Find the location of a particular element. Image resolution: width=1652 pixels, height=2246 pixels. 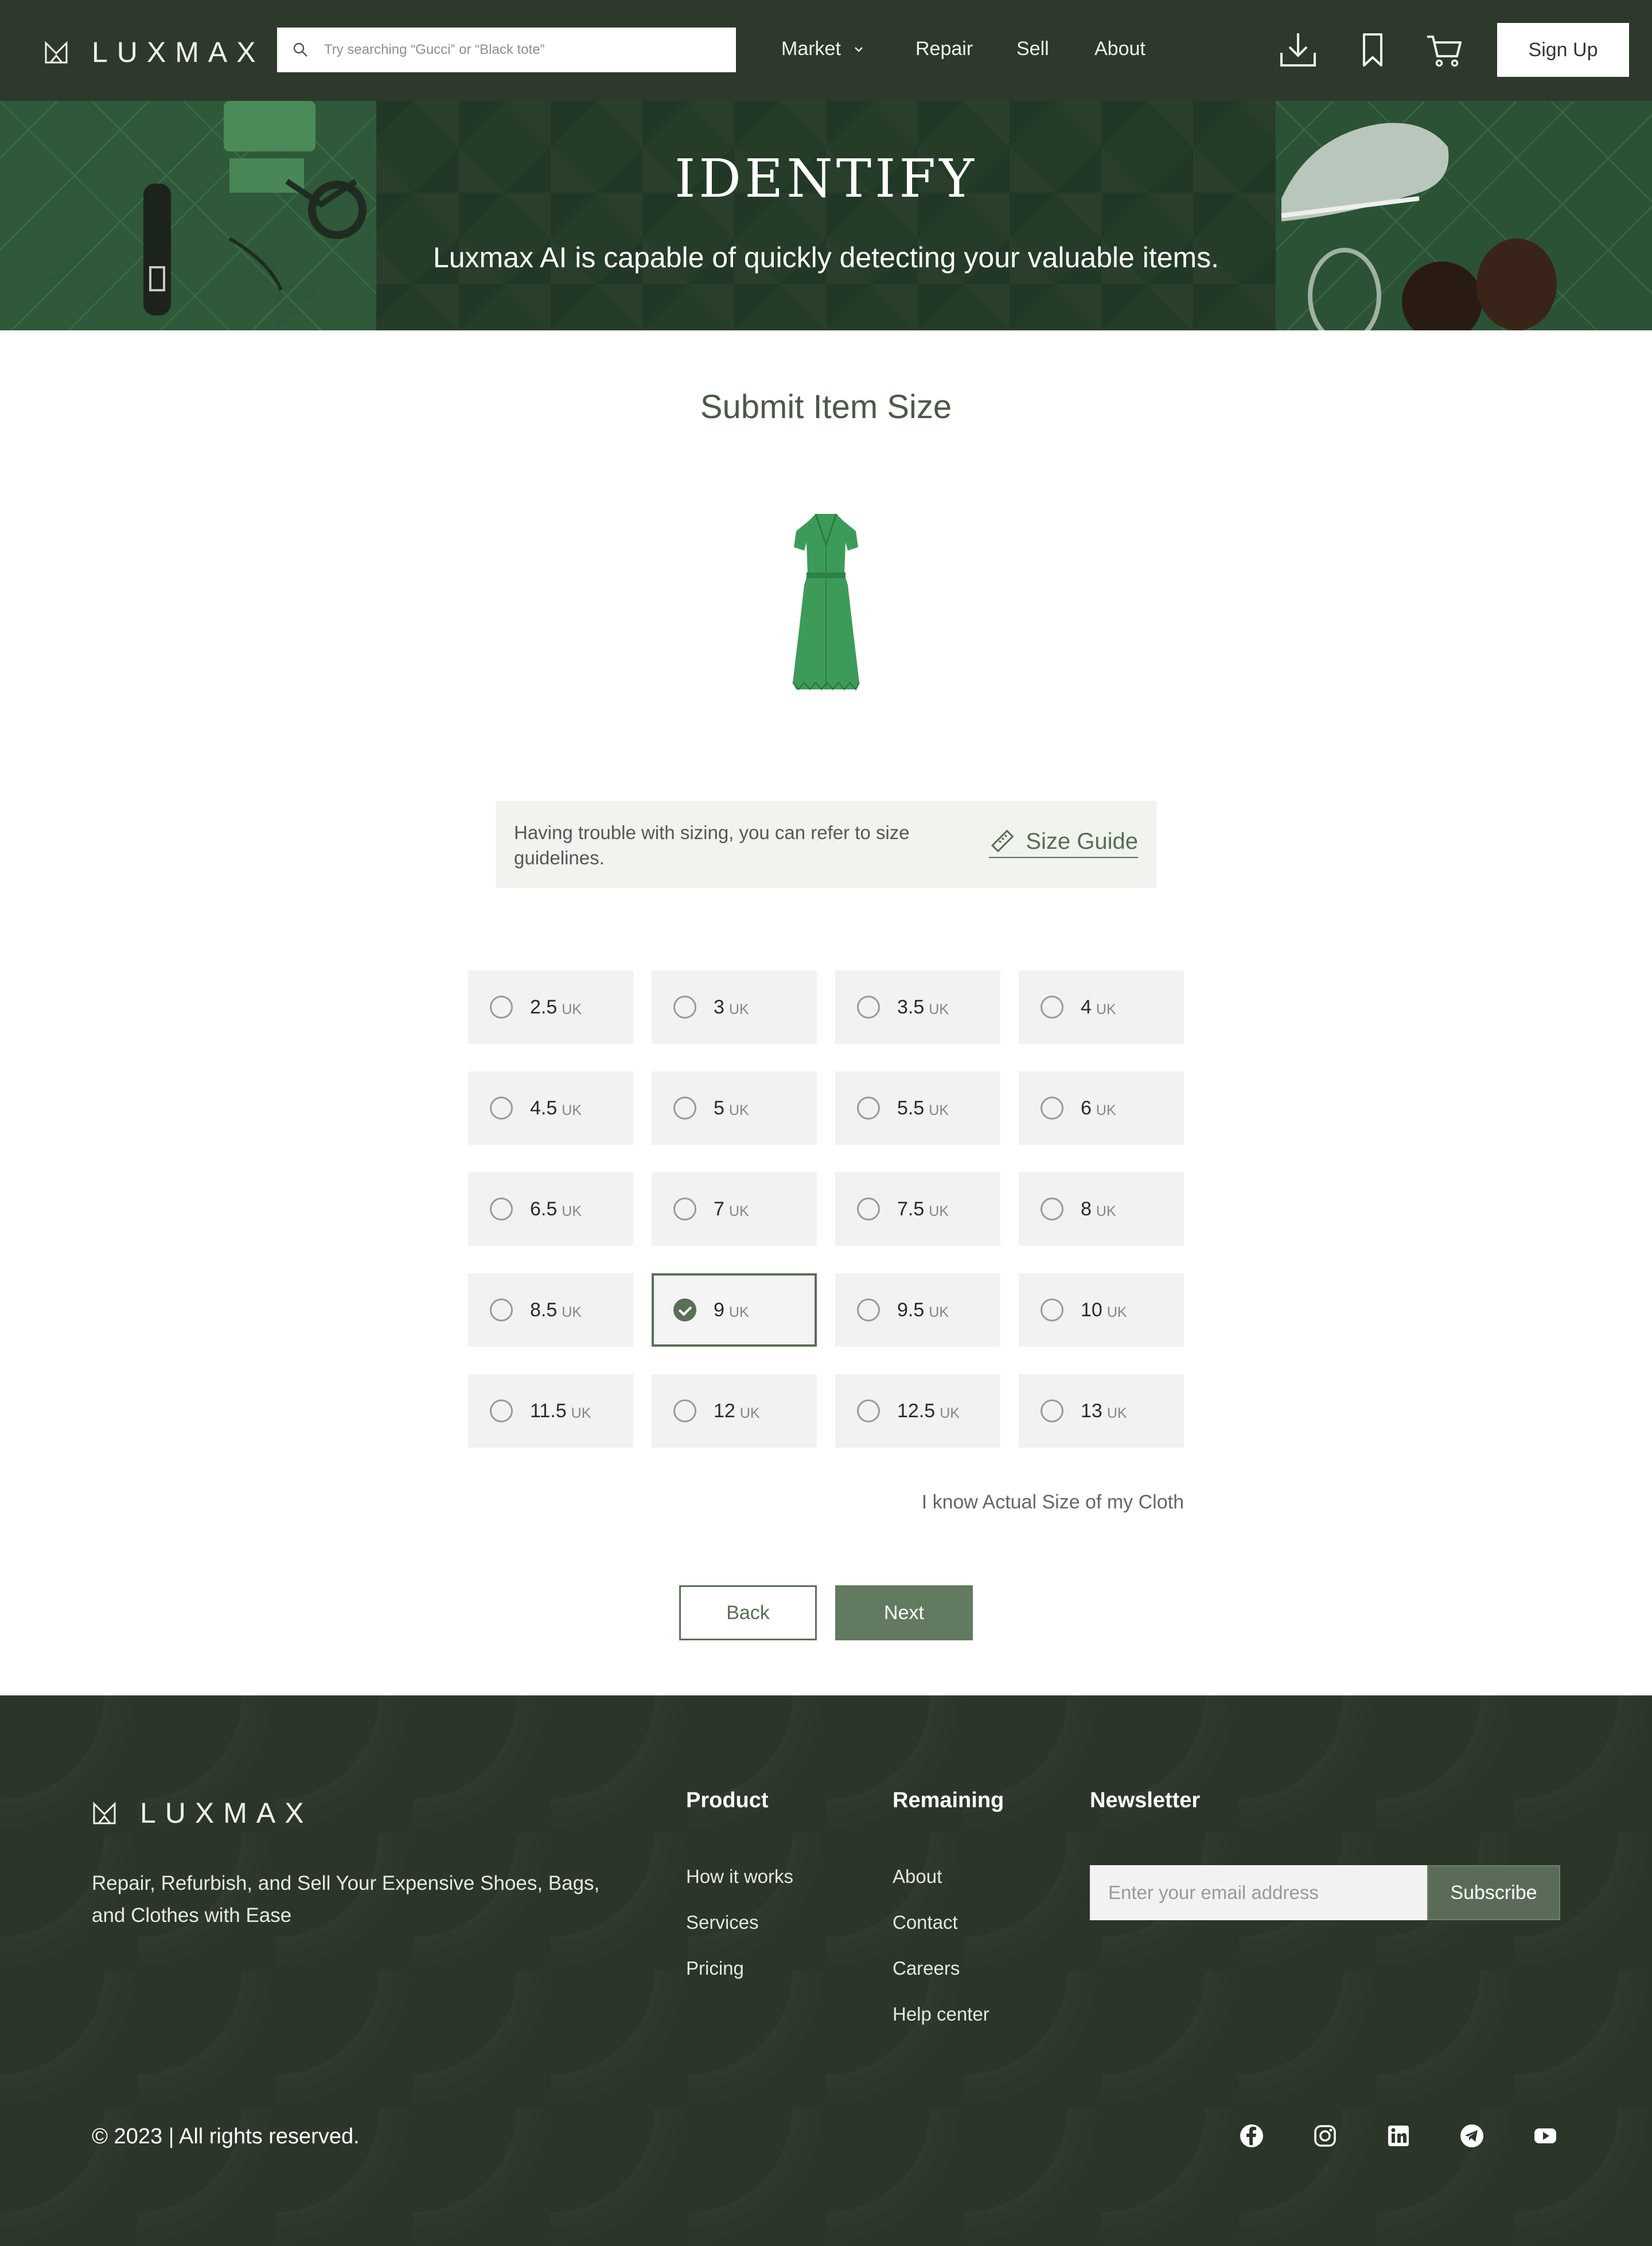

footer-link-services: Services is located at coordinates (739, 1923).